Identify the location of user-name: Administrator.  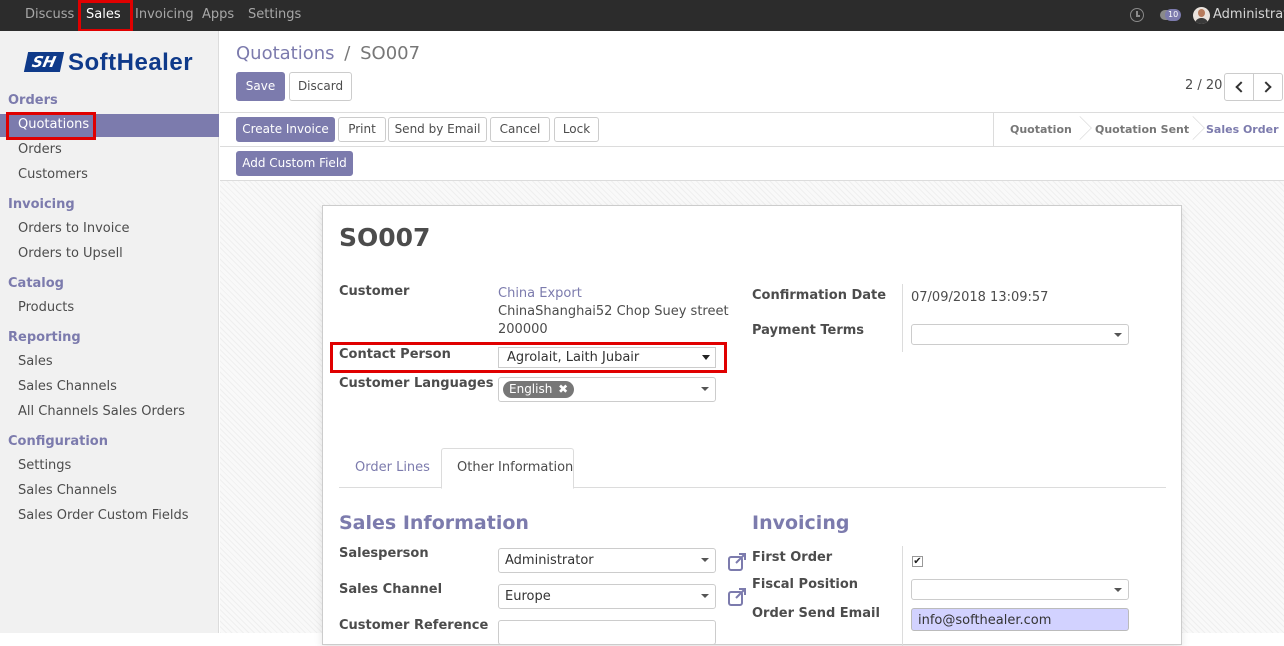
(1248, 15).